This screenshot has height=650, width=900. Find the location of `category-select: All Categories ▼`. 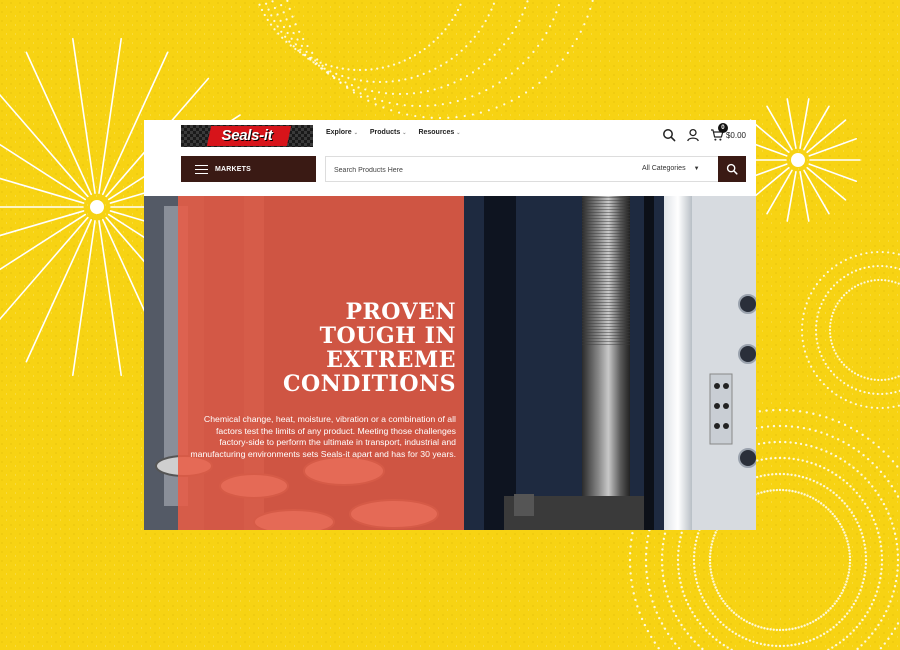

category-select: All Categories ▼ is located at coordinates (671, 169).